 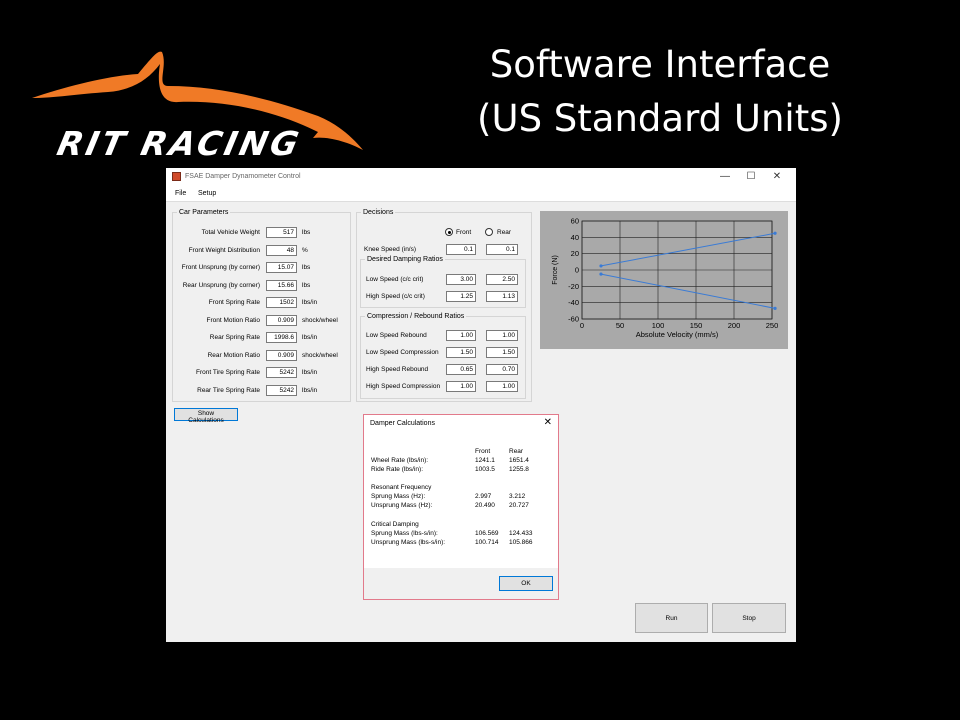 I want to click on show-calculations-button: Show Calculations, so click(x=206, y=416).